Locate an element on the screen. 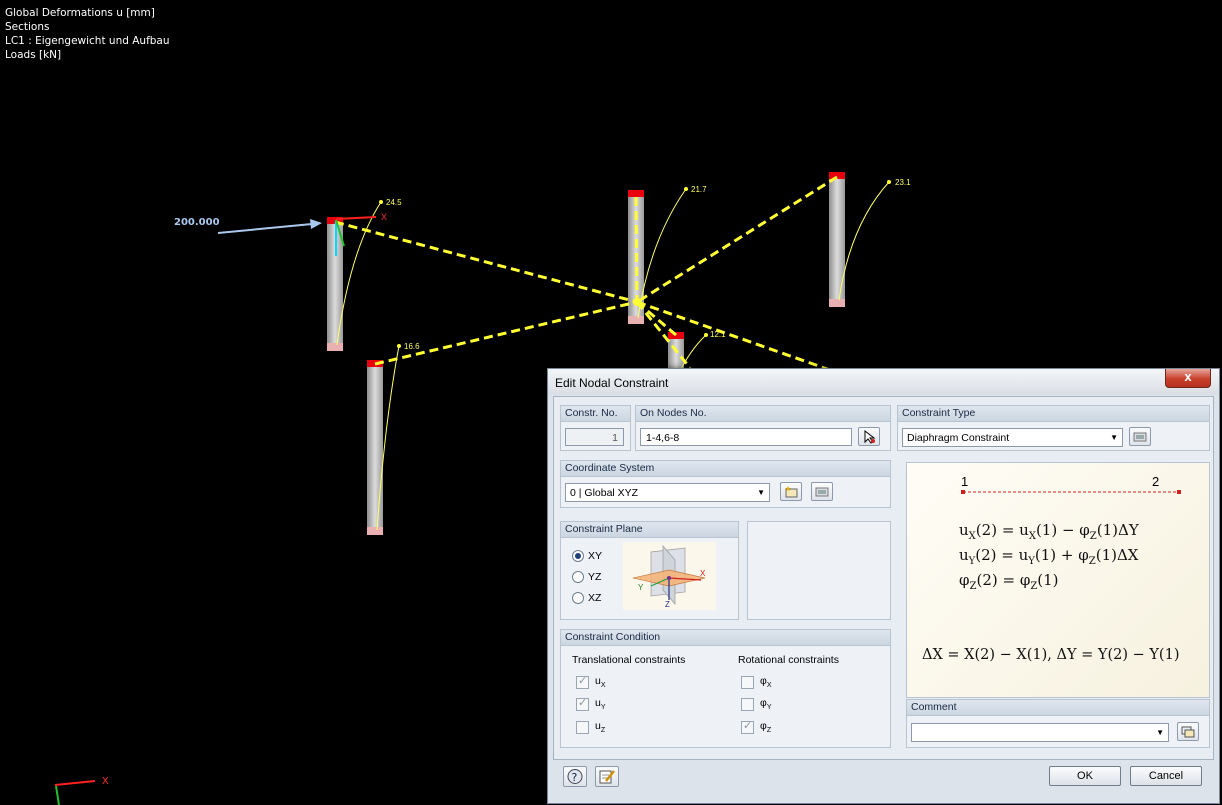 This screenshot has width=1222, height=805. constraint-condition-label: Constraint Condition is located at coordinates (725, 638).